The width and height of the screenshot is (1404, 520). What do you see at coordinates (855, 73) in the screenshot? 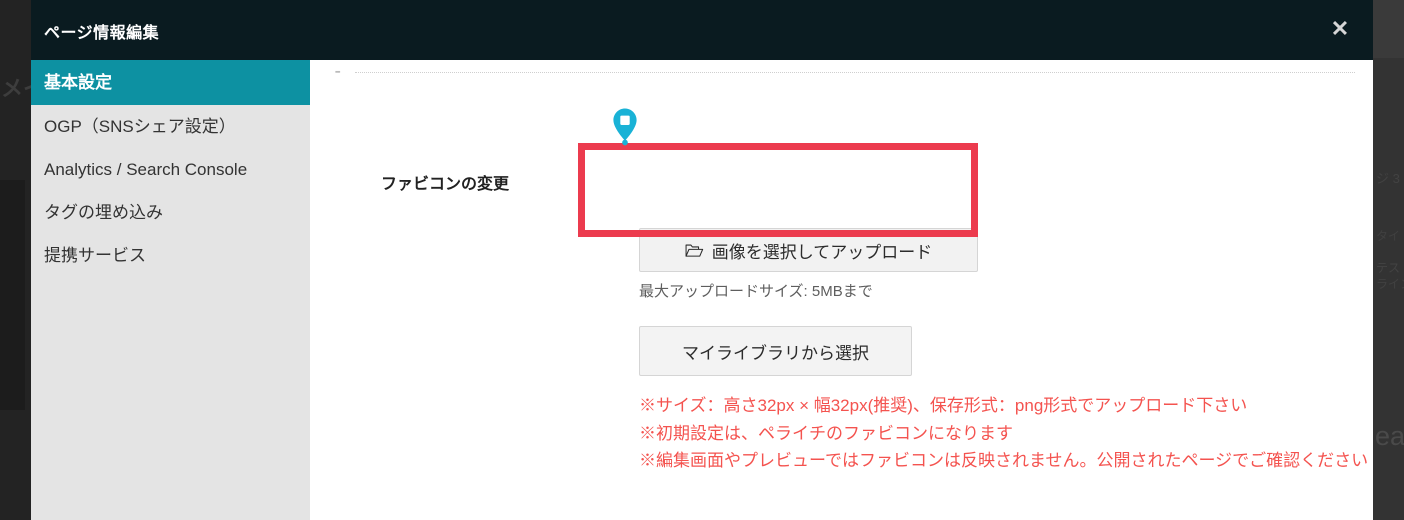
I see `section-divider` at bounding box center [855, 73].